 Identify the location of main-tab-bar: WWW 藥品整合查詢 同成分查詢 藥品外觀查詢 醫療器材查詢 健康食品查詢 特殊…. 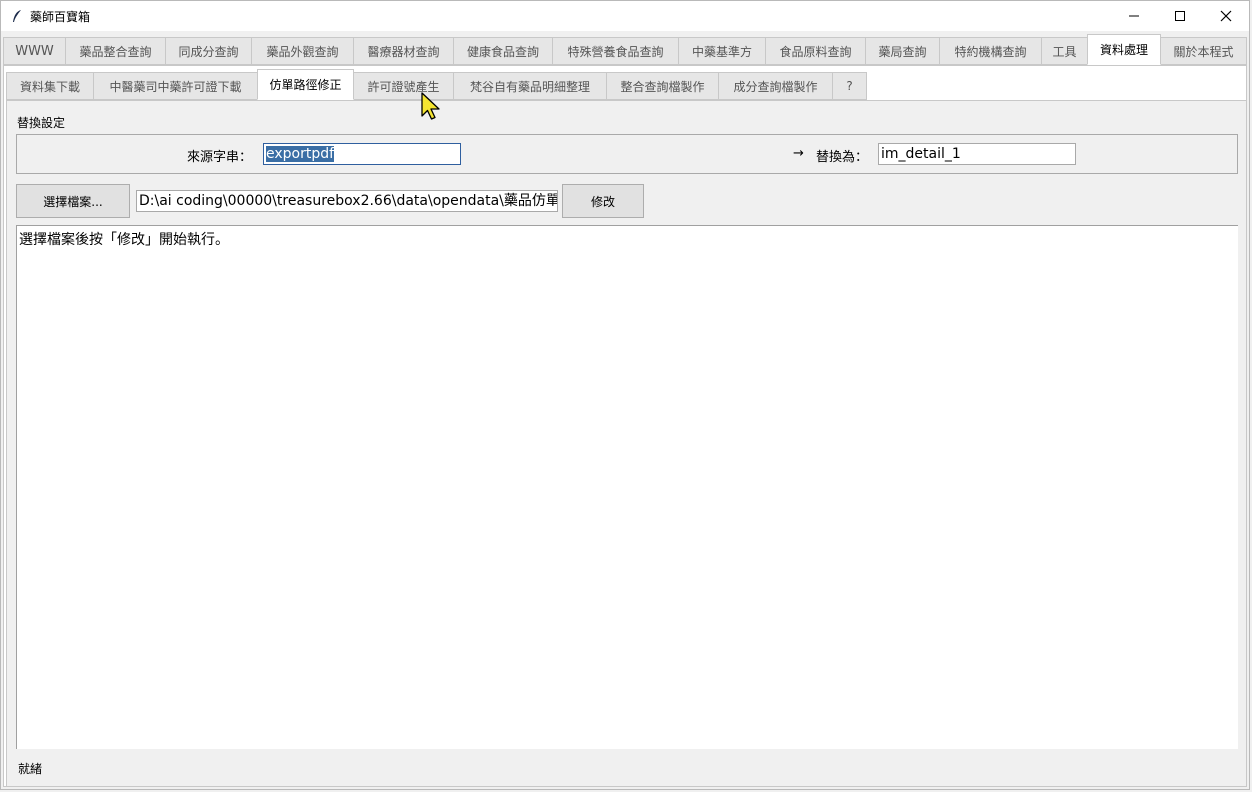
(625, 49).